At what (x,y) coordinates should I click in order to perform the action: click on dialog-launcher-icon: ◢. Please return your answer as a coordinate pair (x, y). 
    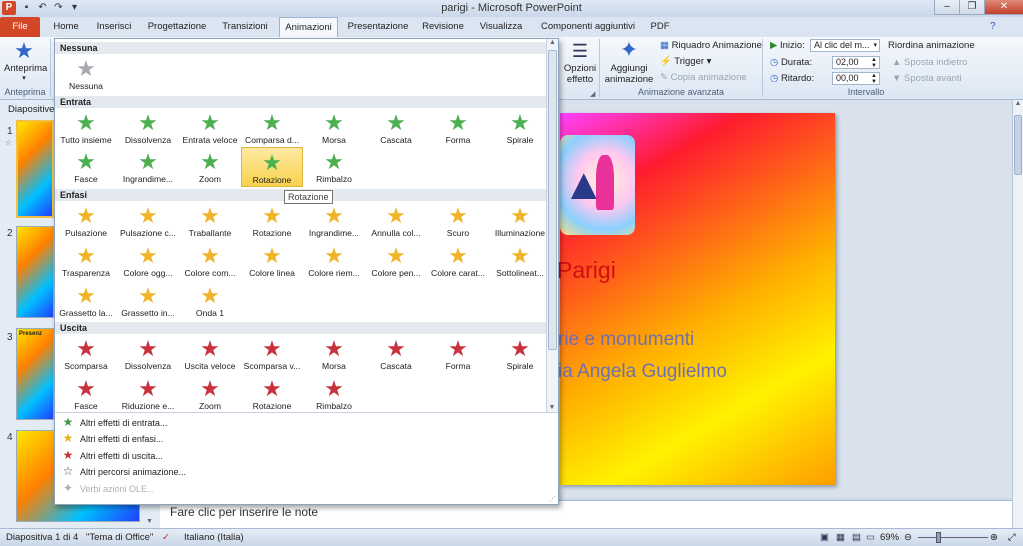
    Looking at the image, I should click on (592, 94).